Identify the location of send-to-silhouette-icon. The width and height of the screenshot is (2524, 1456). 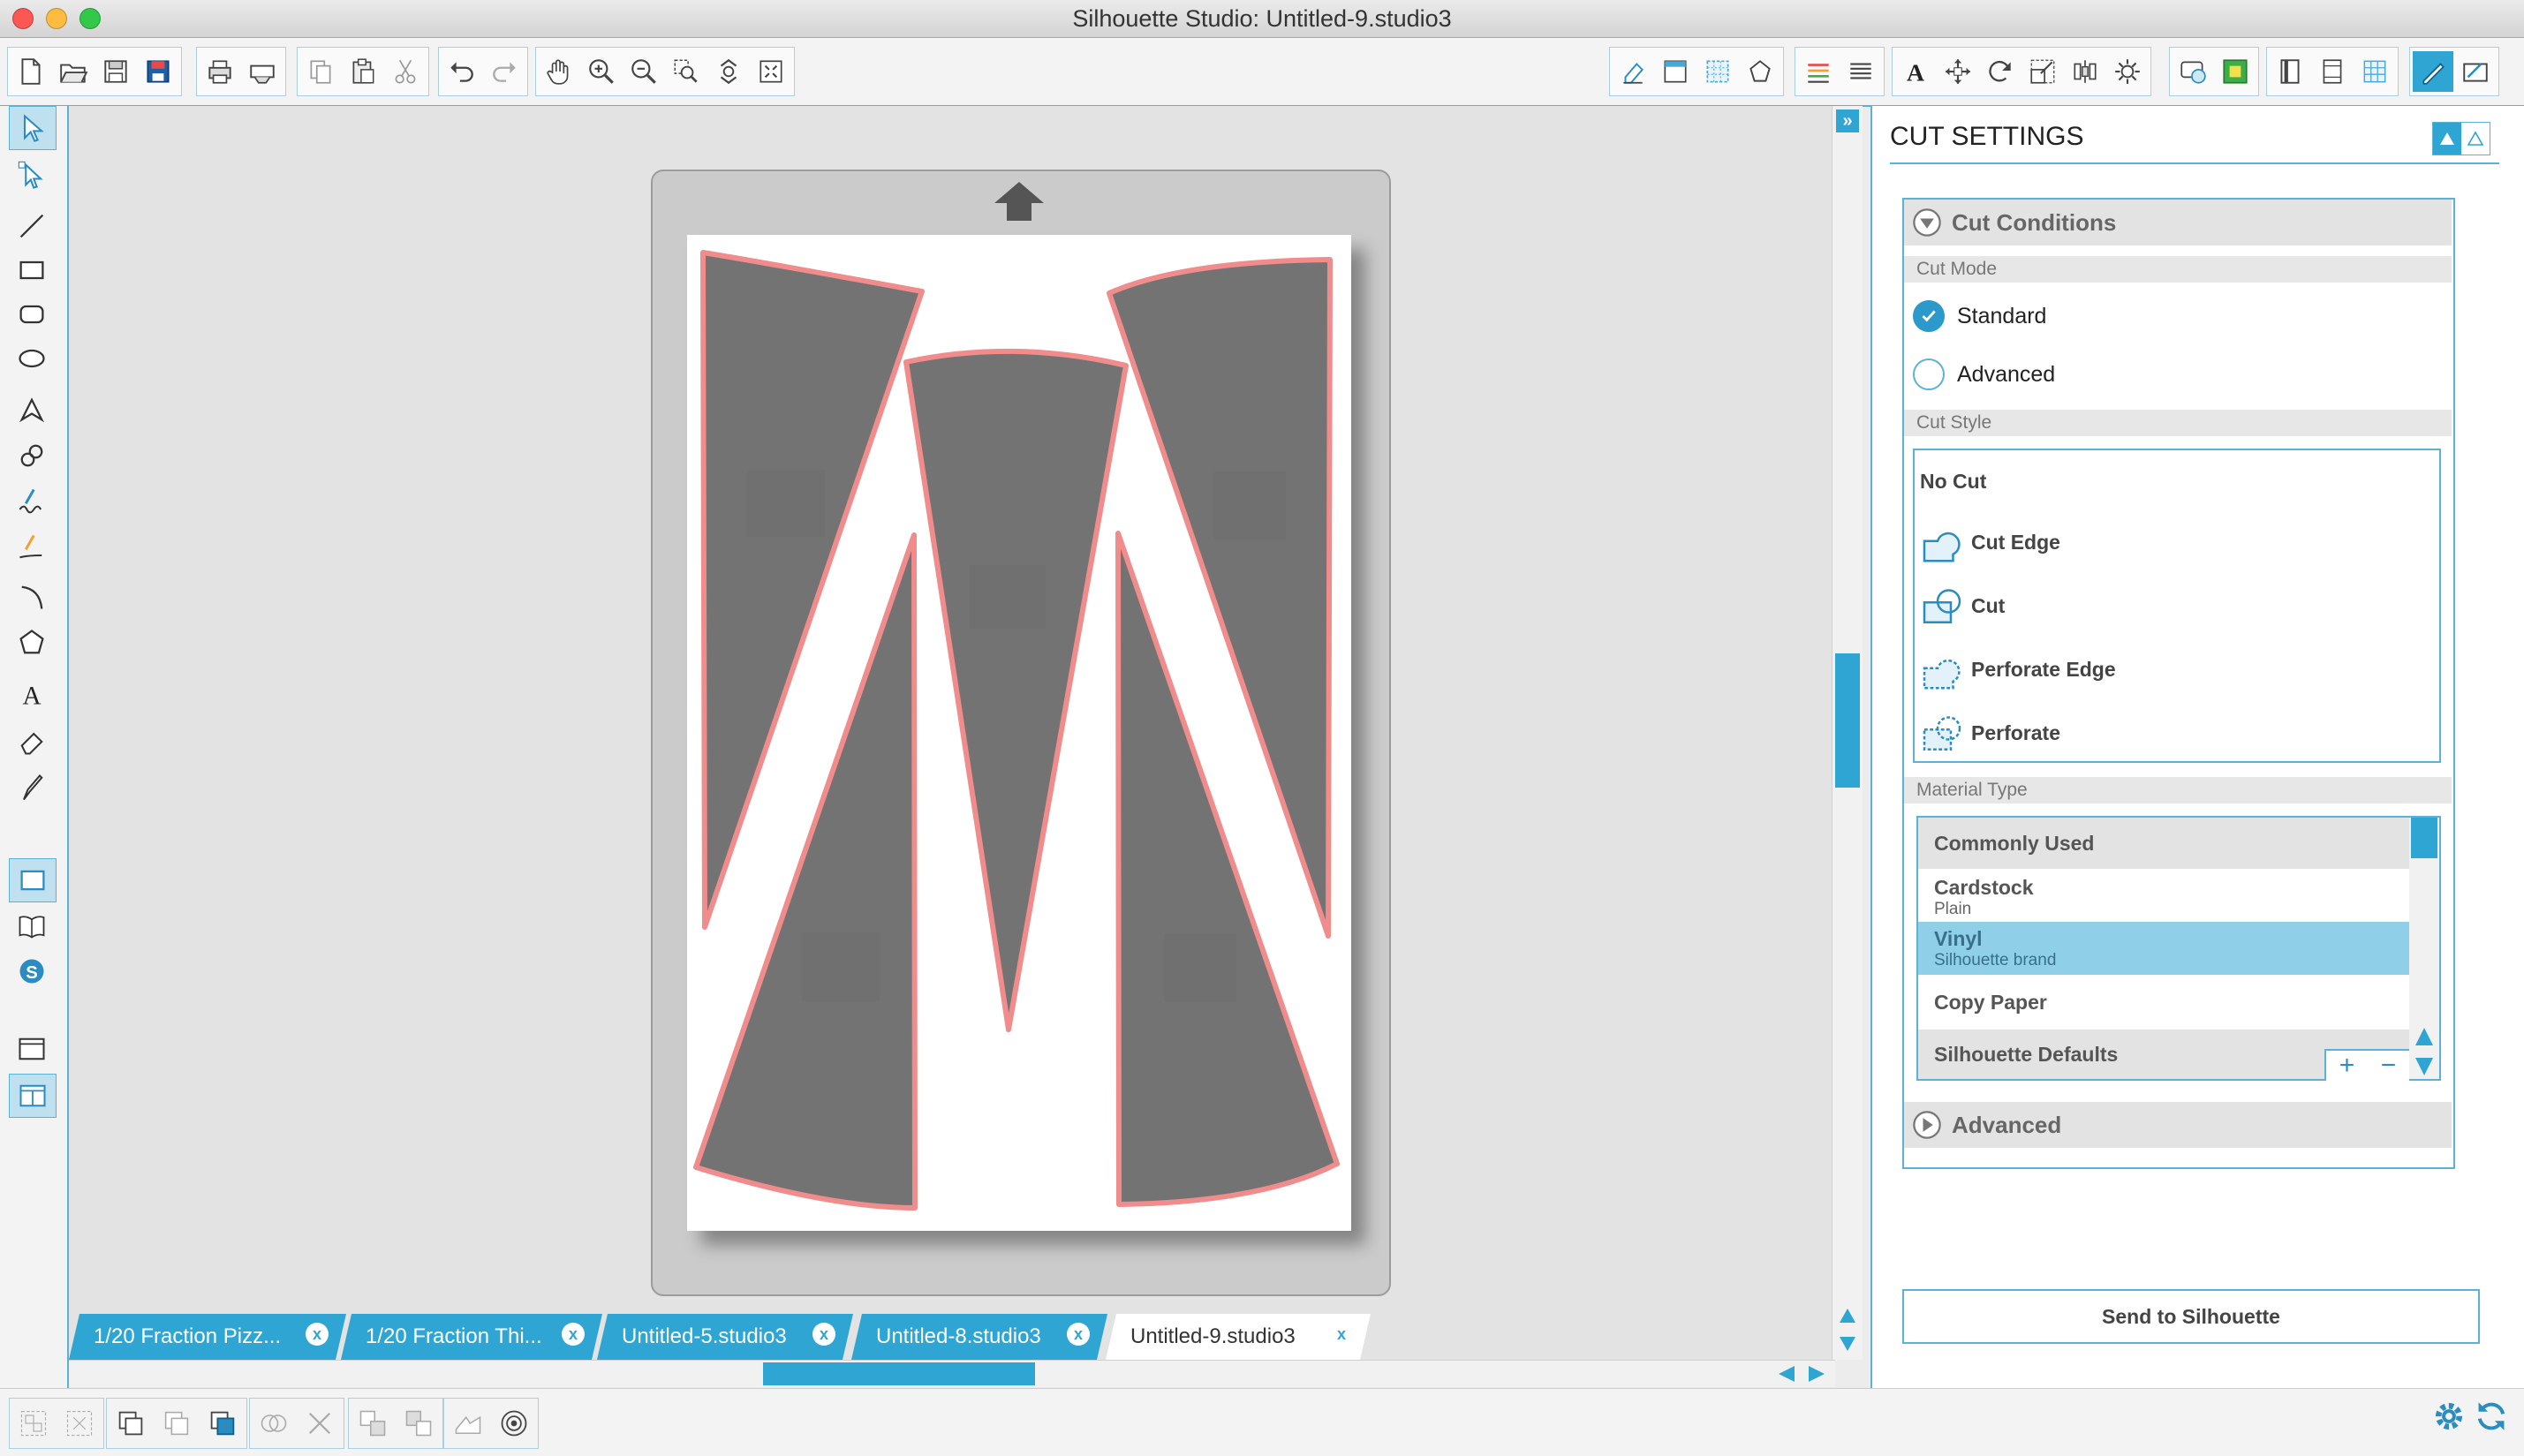
(2475, 71).